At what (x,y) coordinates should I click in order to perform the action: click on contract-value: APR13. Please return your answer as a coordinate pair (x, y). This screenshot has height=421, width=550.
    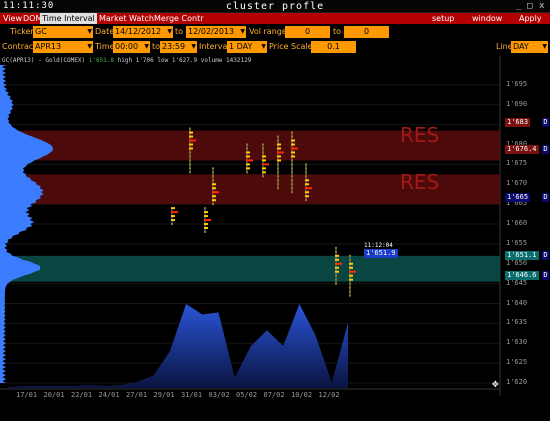
    Looking at the image, I should click on (48, 46).